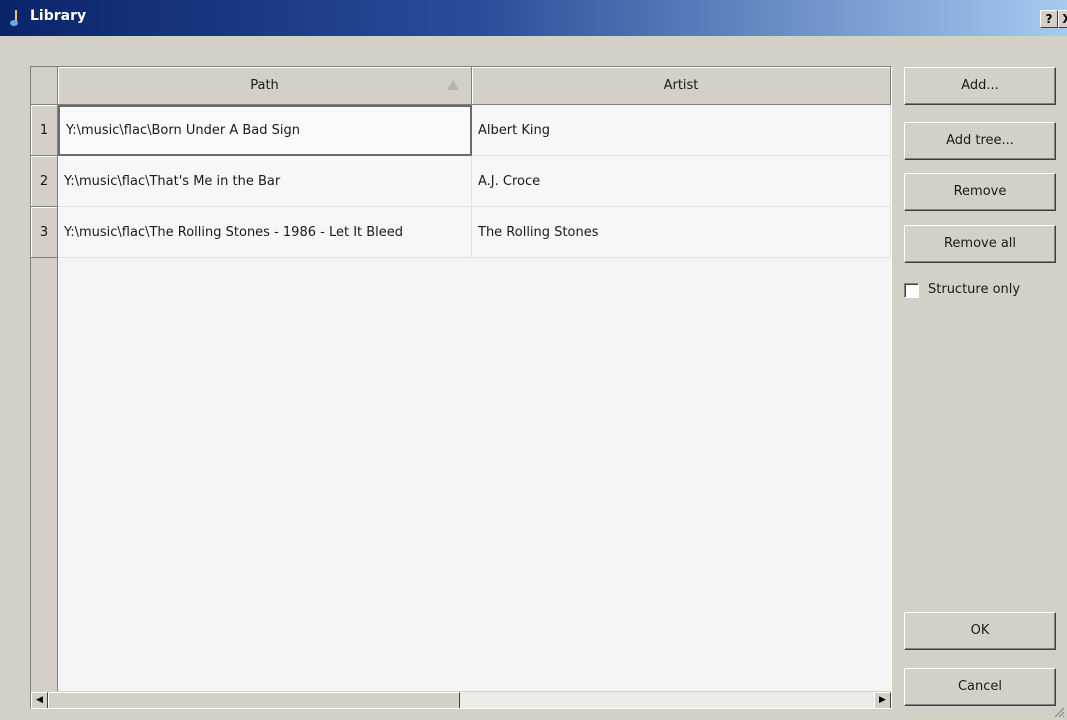 This screenshot has height=720, width=1067. I want to click on column-header-artist-label: Artist, so click(681, 85).